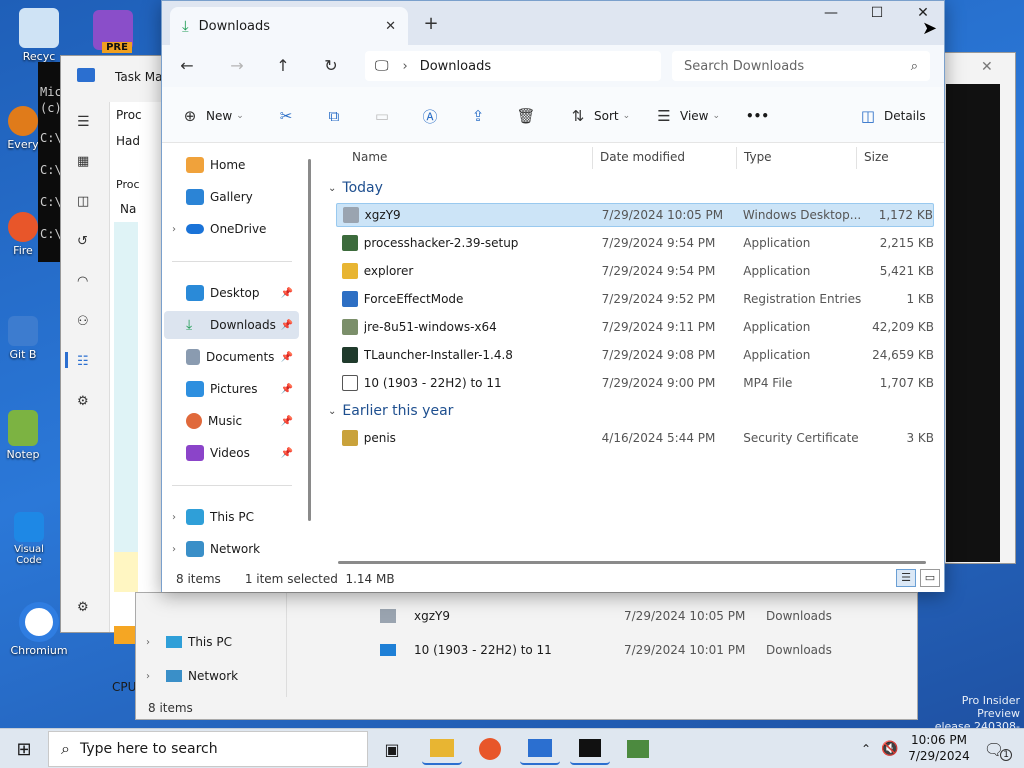 The image size is (1024, 768). What do you see at coordinates (83, 401) in the screenshot?
I see `services-icon: ⚙` at bounding box center [83, 401].